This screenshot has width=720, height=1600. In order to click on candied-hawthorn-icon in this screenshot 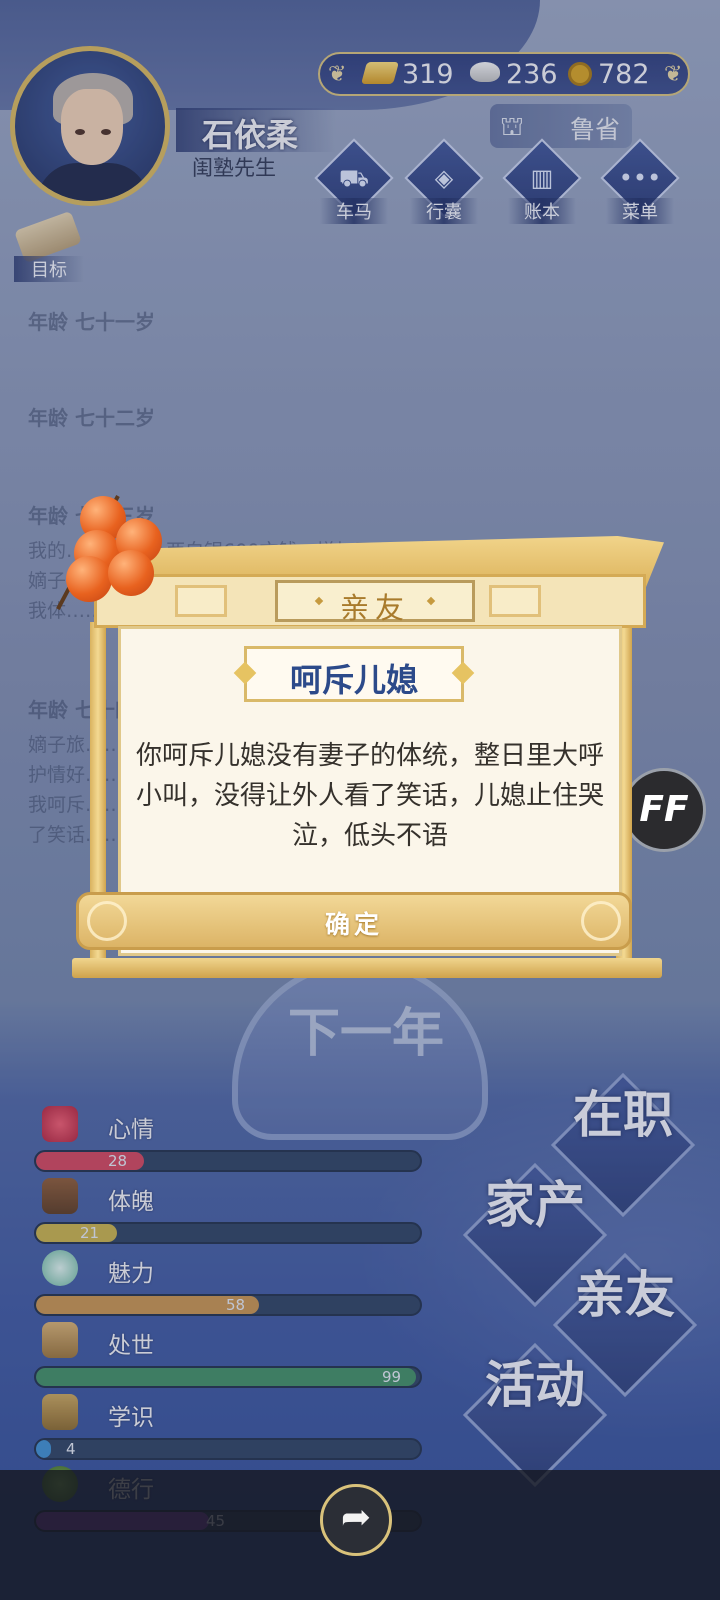, I will do `click(117, 556)`.